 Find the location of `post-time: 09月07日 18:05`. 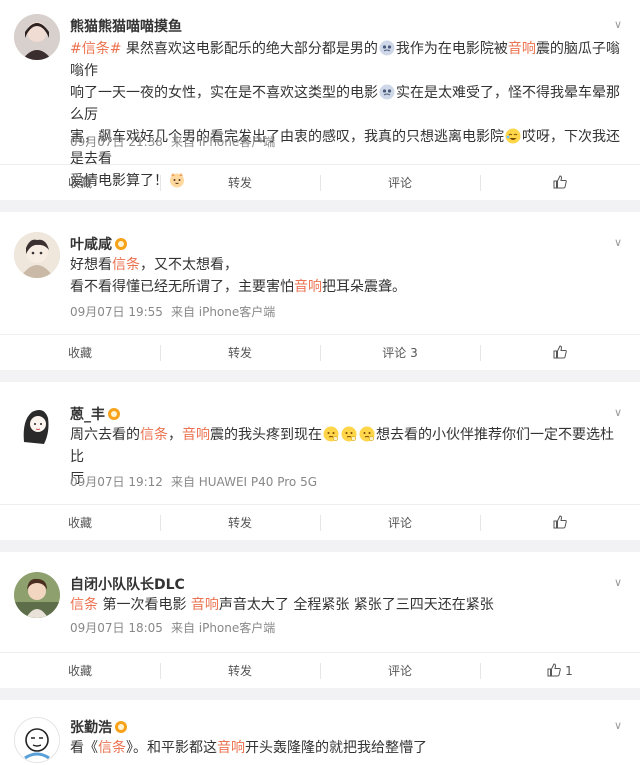

post-time: 09月07日 18:05 is located at coordinates (116, 628).